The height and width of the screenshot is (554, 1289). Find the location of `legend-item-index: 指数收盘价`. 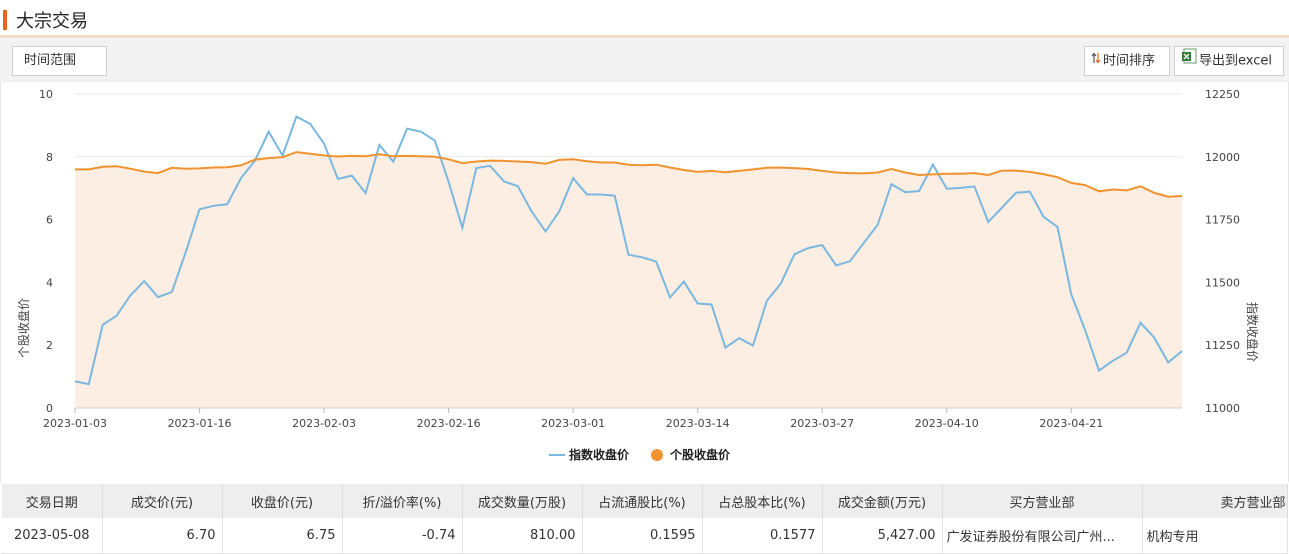

legend-item-index: 指数收盘价 is located at coordinates (589, 454).